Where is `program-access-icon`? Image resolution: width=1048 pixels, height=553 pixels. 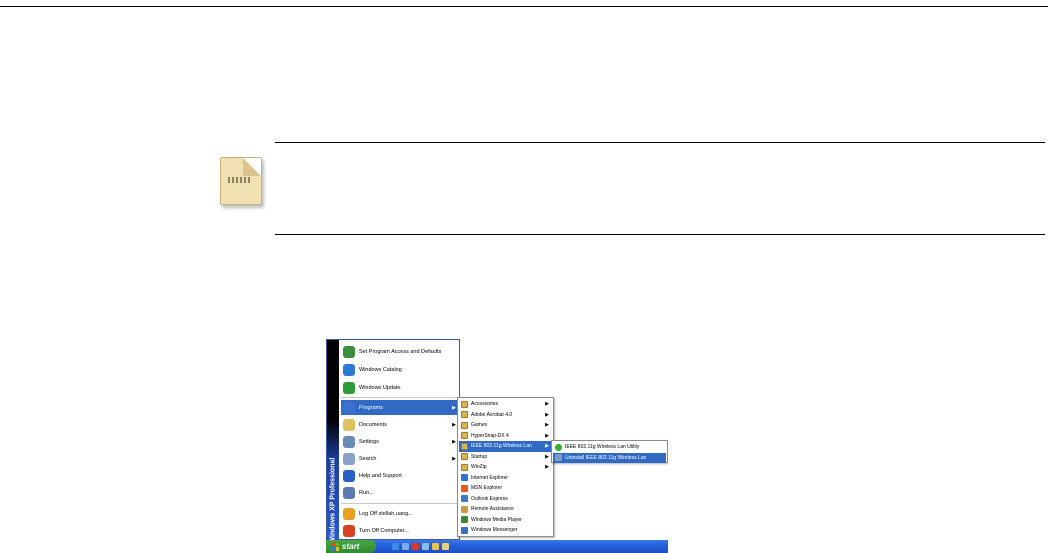
program-access-icon is located at coordinates (349, 351).